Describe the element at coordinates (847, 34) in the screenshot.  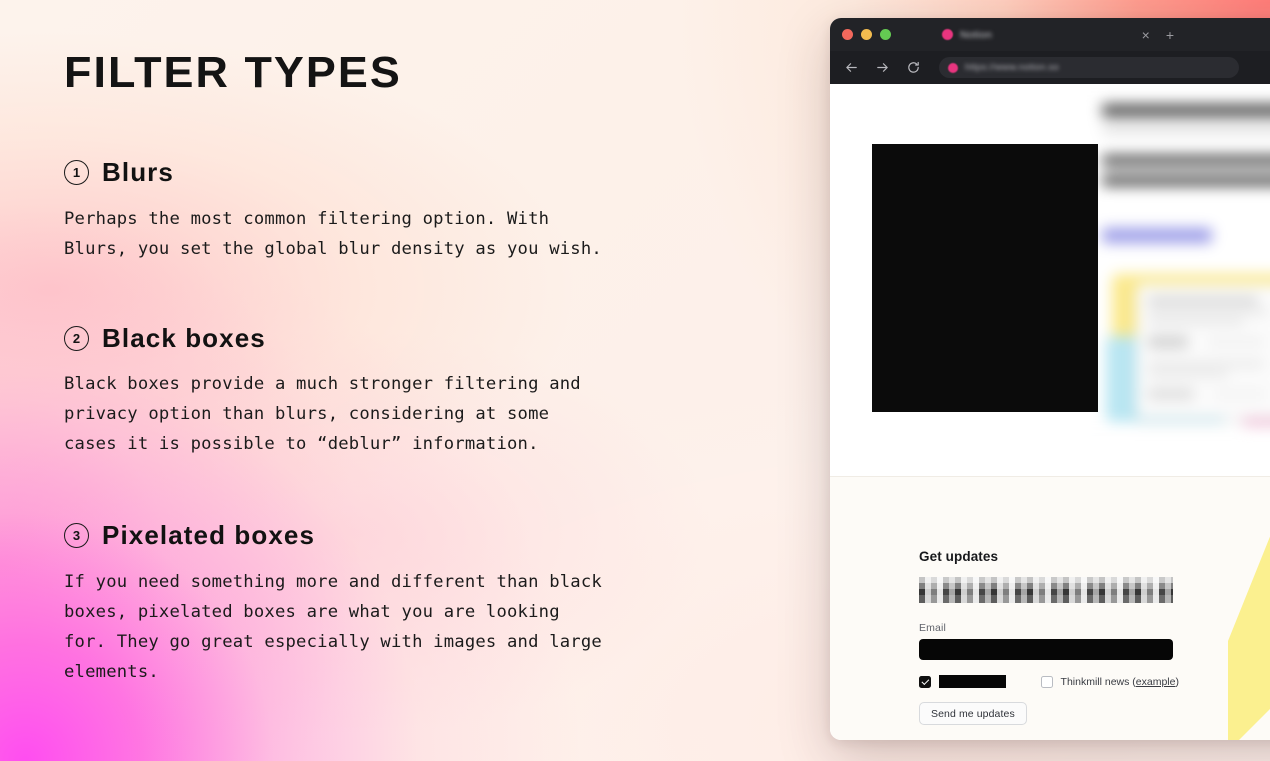
I see `close-window-button` at that location.